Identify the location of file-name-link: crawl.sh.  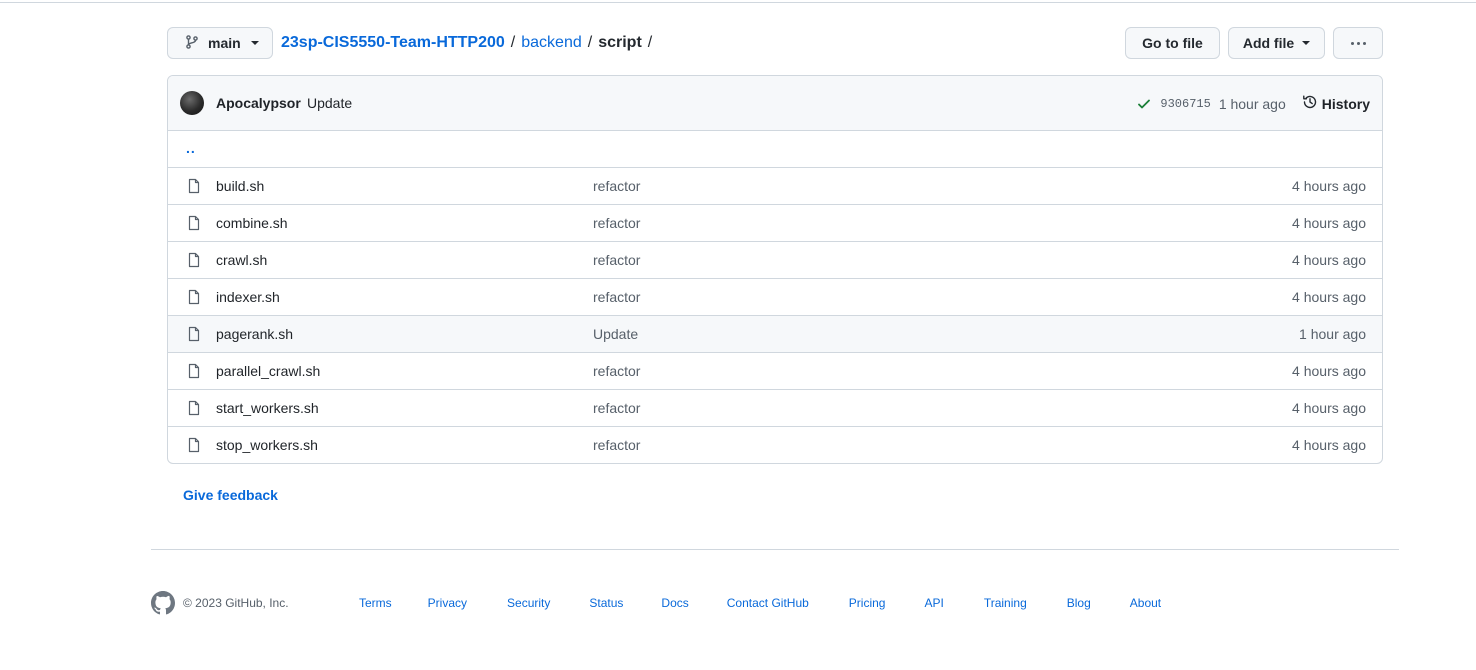
(241, 260).